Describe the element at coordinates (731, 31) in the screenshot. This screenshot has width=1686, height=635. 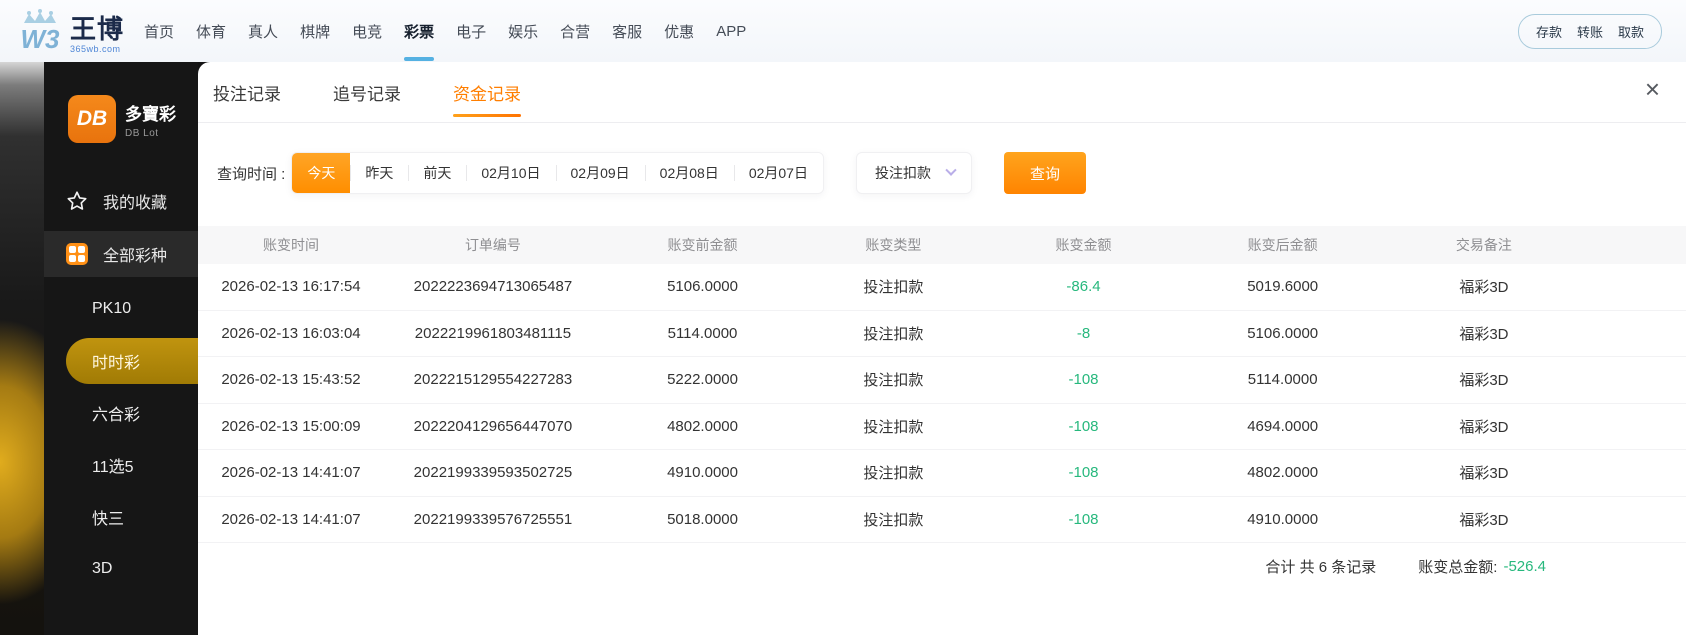
I see `nav-item: APP` at that location.